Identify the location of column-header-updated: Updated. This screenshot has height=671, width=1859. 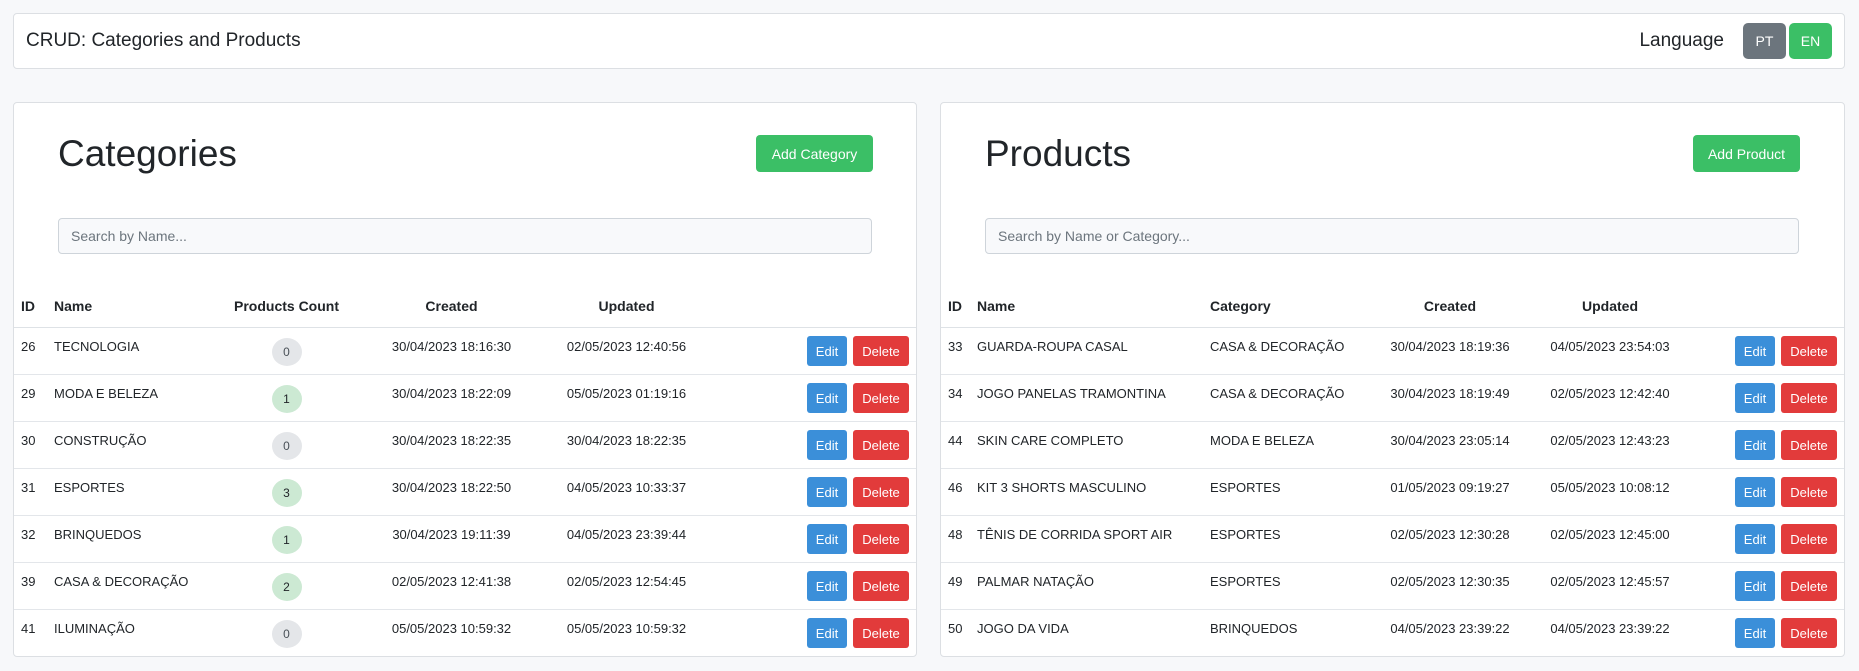
(626, 306).